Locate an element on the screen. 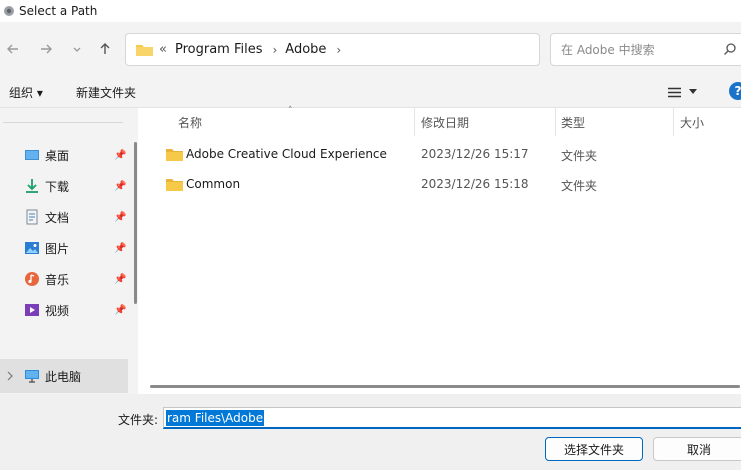 Image resolution: width=741 pixels, height=470 pixels. column-header-name: 名称 is located at coordinates (190, 122).